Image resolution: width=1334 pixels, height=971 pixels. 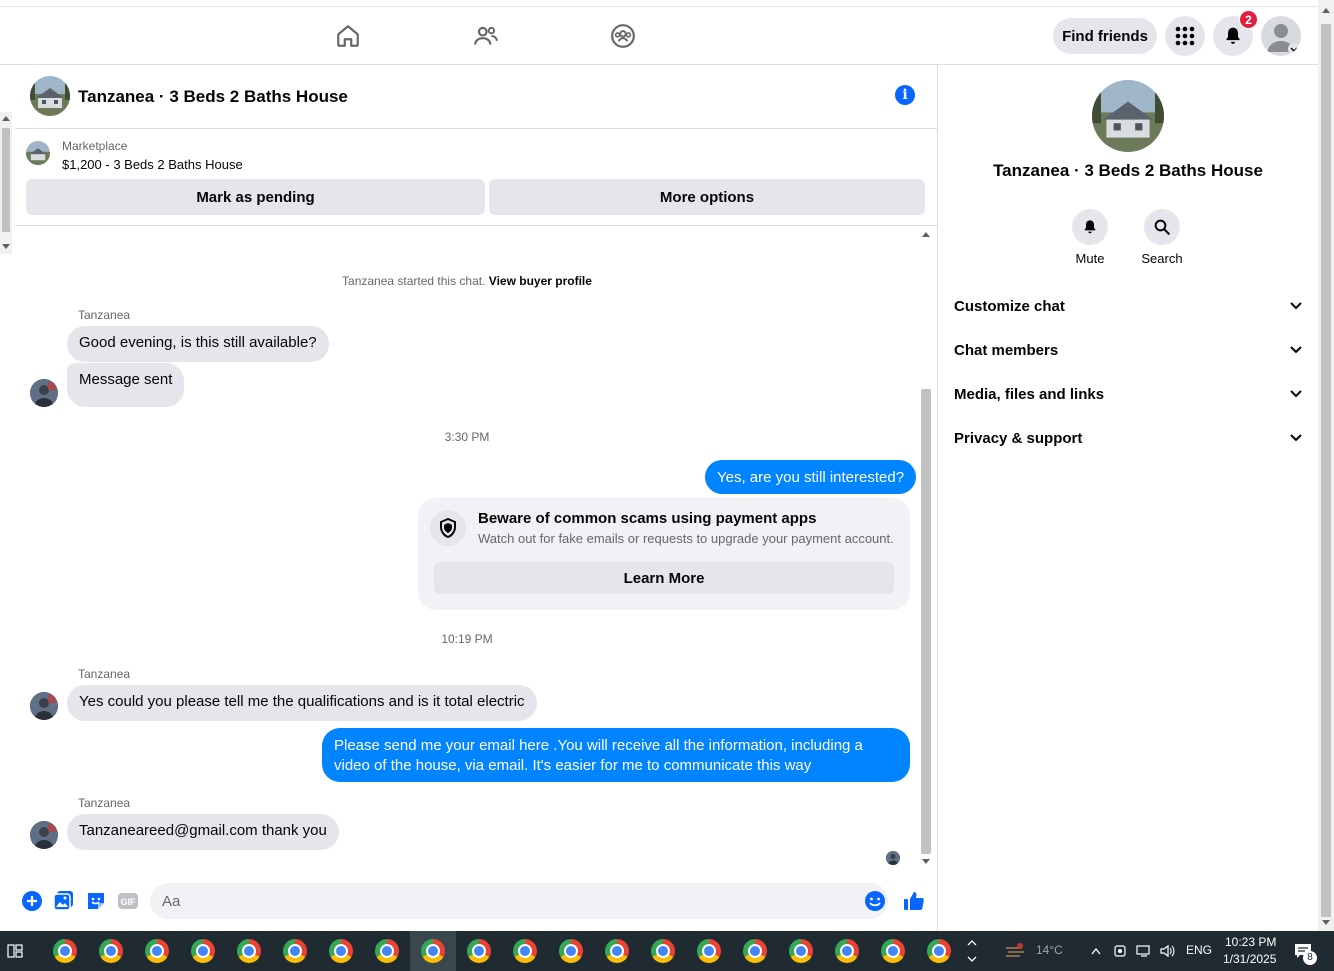 What do you see at coordinates (1096, 951) in the screenshot?
I see `show-hidden-icons-chevron-icon` at bounding box center [1096, 951].